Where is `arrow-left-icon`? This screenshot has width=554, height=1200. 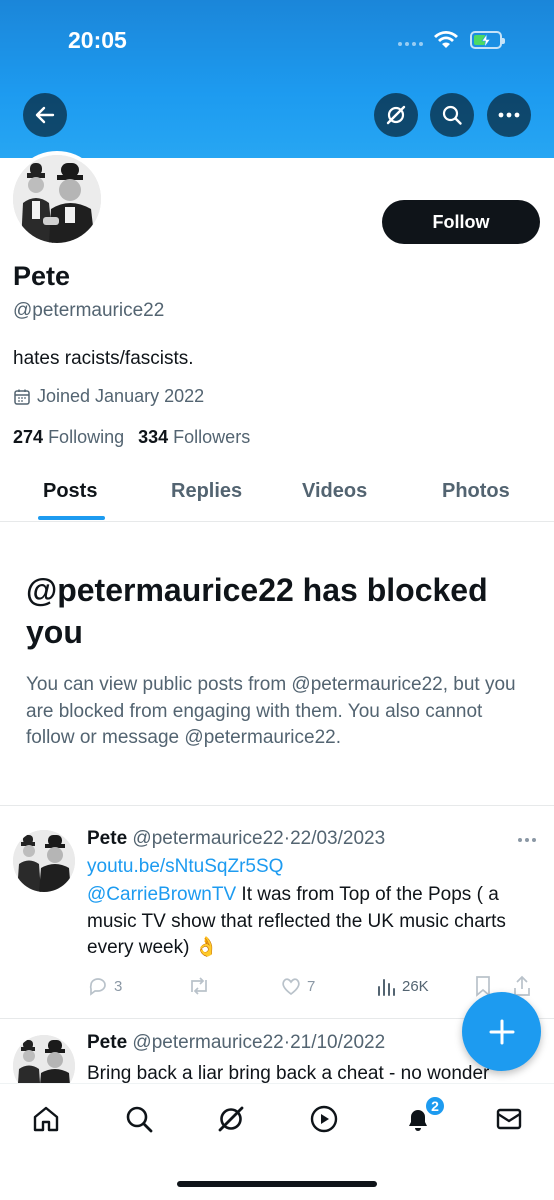 arrow-left-icon is located at coordinates (45, 115).